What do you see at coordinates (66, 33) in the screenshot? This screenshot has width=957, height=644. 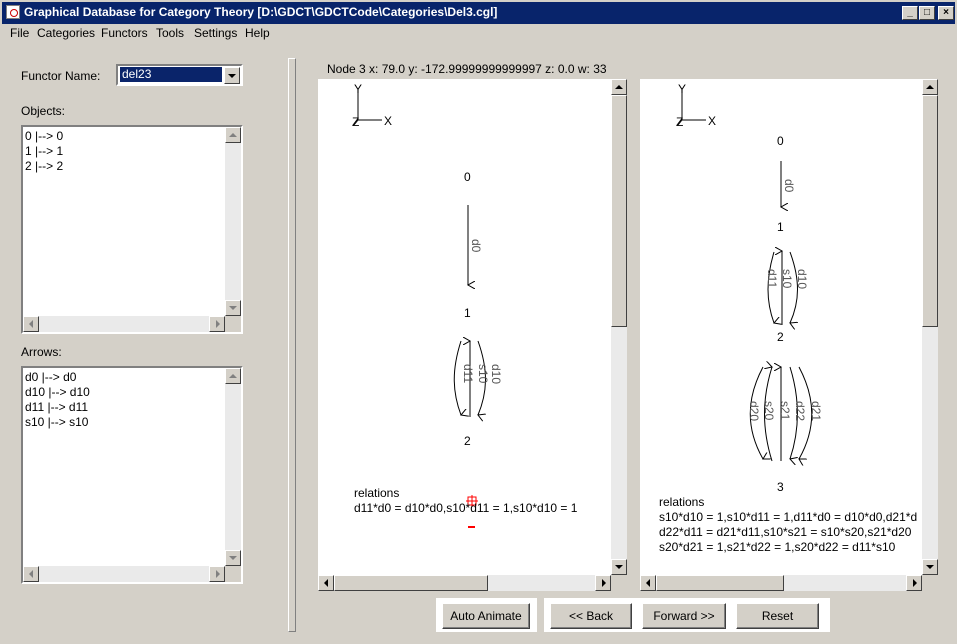 I see `menu-categories: Categories` at bounding box center [66, 33].